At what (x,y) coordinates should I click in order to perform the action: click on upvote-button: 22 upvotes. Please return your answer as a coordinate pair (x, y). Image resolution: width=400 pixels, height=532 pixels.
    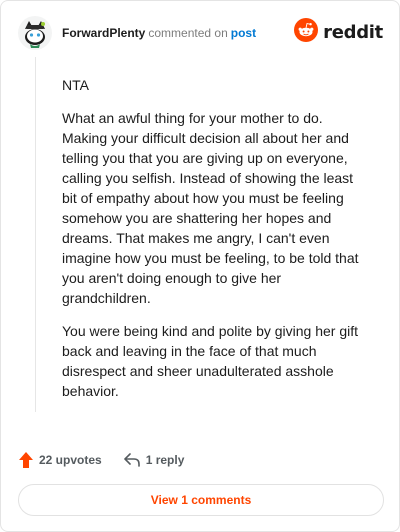
    Looking at the image, I should click on (60, 460).